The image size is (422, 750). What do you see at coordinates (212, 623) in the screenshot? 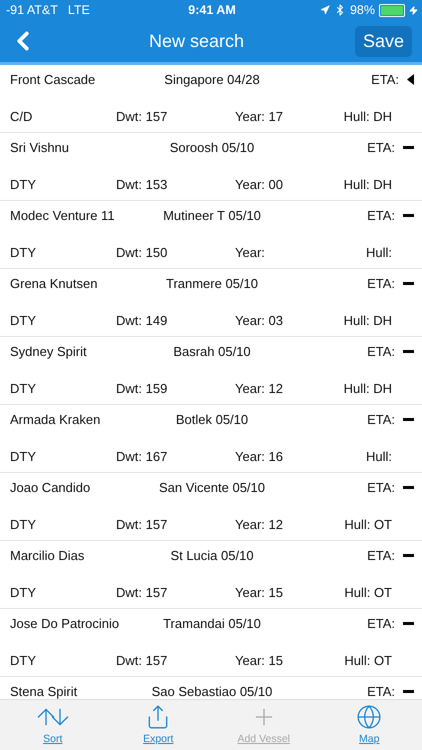
I see `port-date: Tramandai 05/10` at bounding box center [212, 623].